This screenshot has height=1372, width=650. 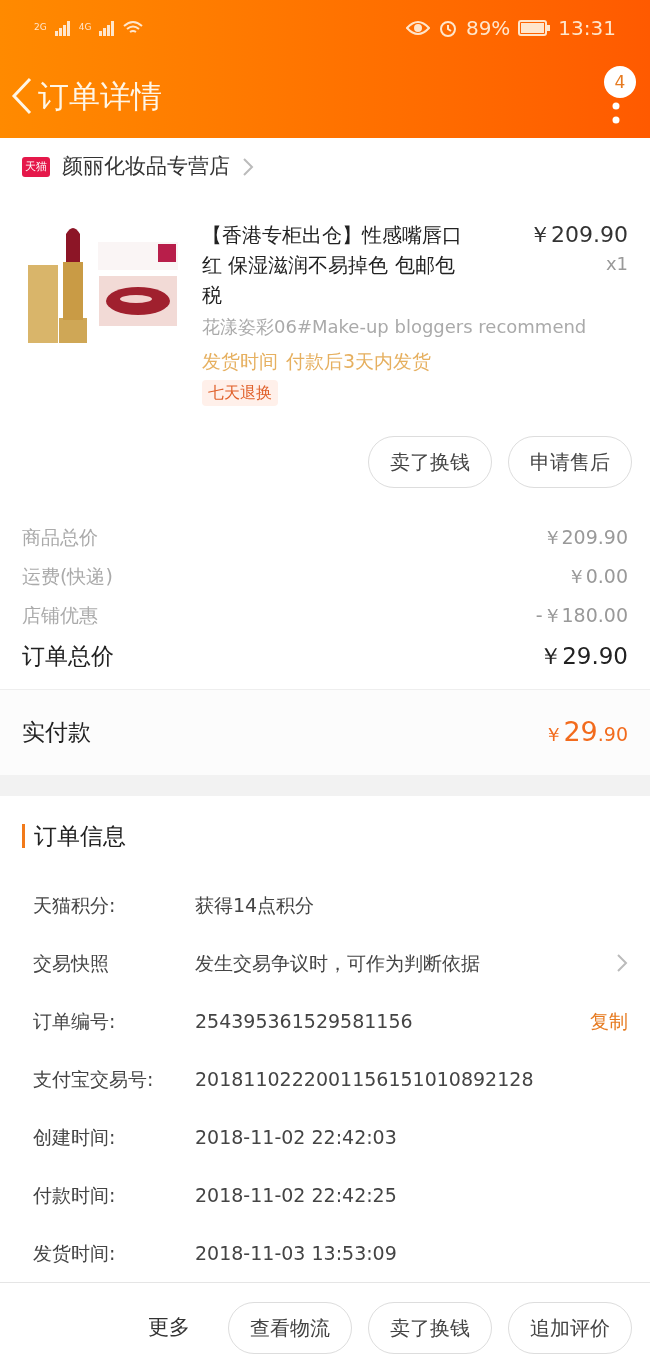 I want to click on summary-value: ￥209.90, so click(x=585, y=537).